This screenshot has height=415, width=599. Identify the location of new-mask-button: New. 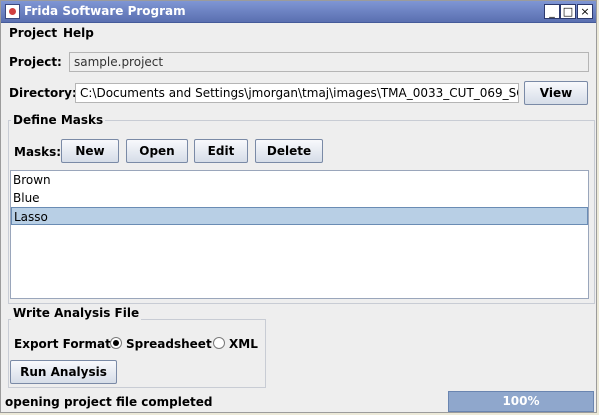
(90, 151).